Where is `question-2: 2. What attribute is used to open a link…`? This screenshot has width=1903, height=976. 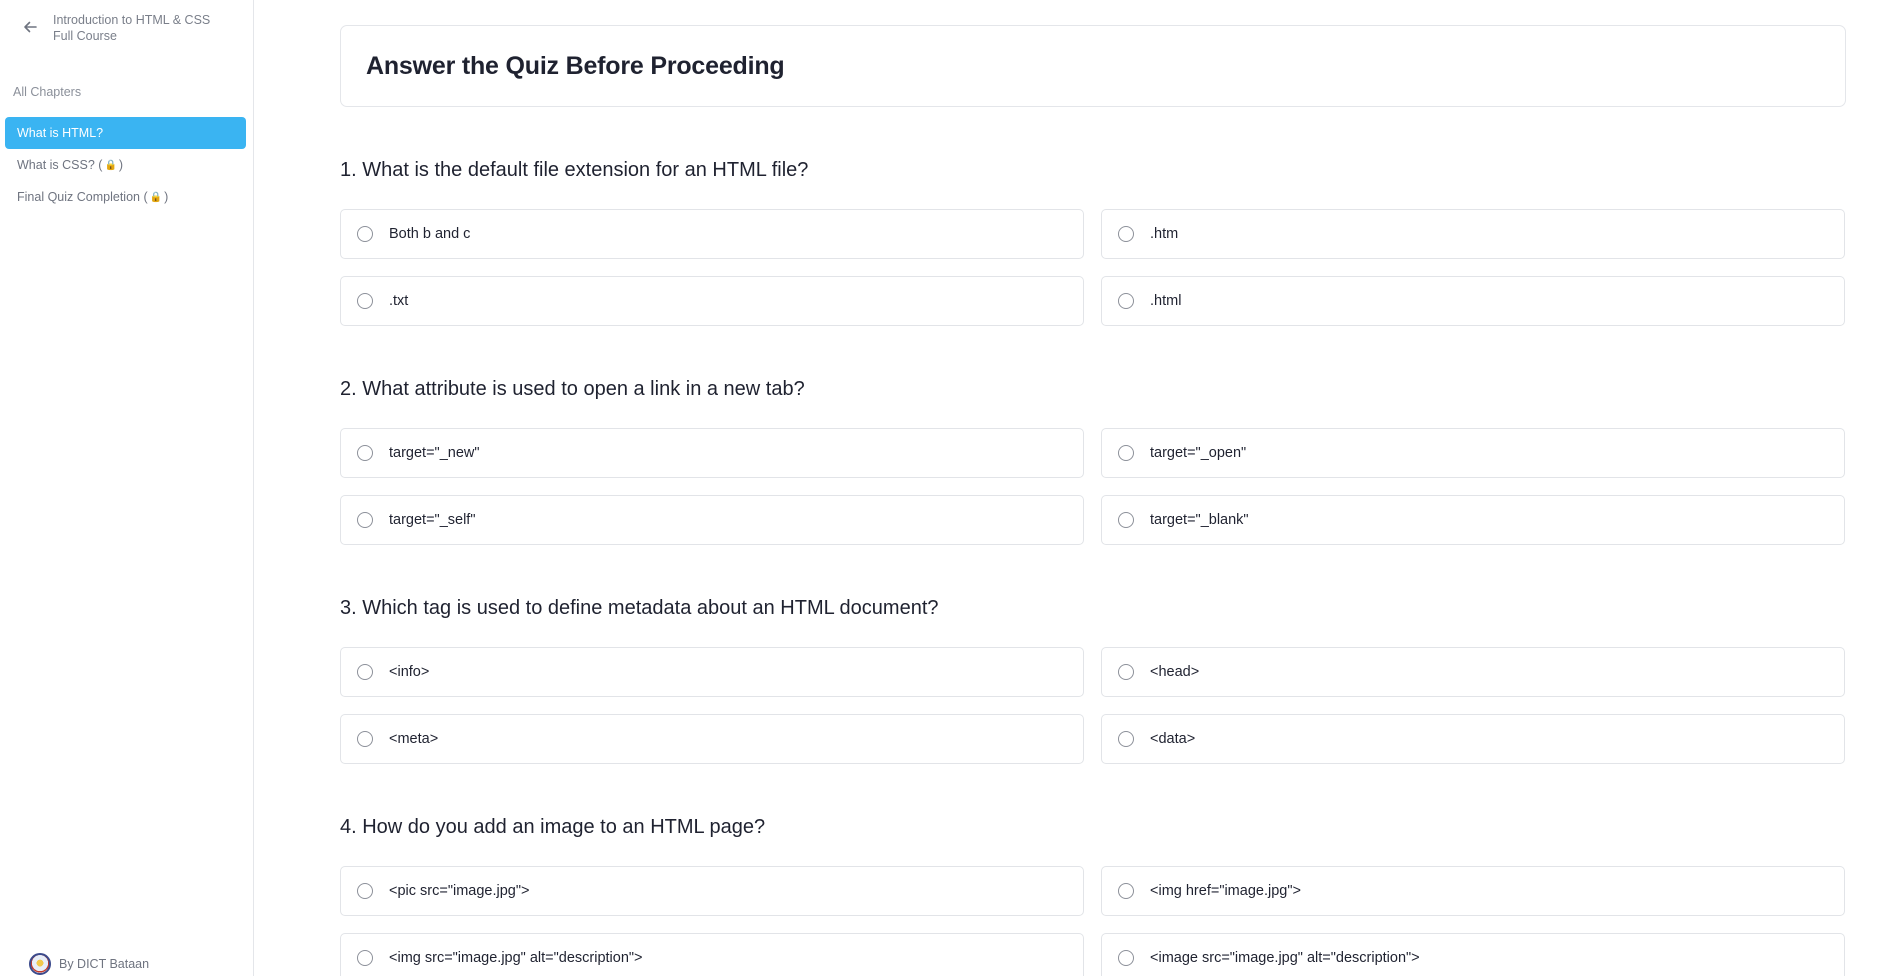 question-2: 2. What attribute is used to open a link… is located at coordinates (1093, 459).